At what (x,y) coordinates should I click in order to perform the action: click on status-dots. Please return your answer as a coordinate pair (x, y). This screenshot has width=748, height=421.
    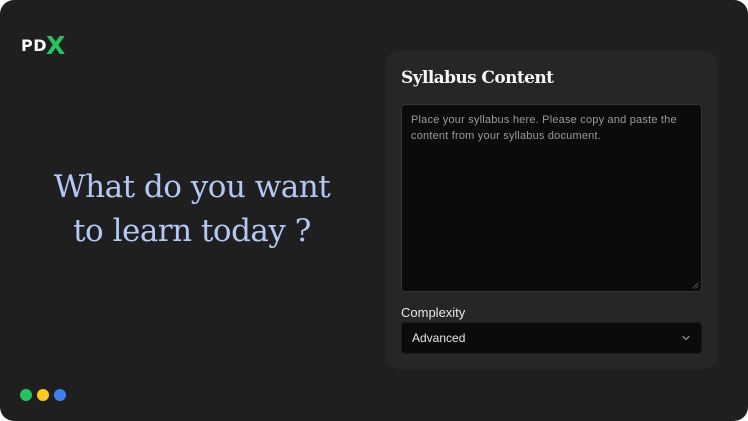
    Looking at the image, I should click on (43, 395).